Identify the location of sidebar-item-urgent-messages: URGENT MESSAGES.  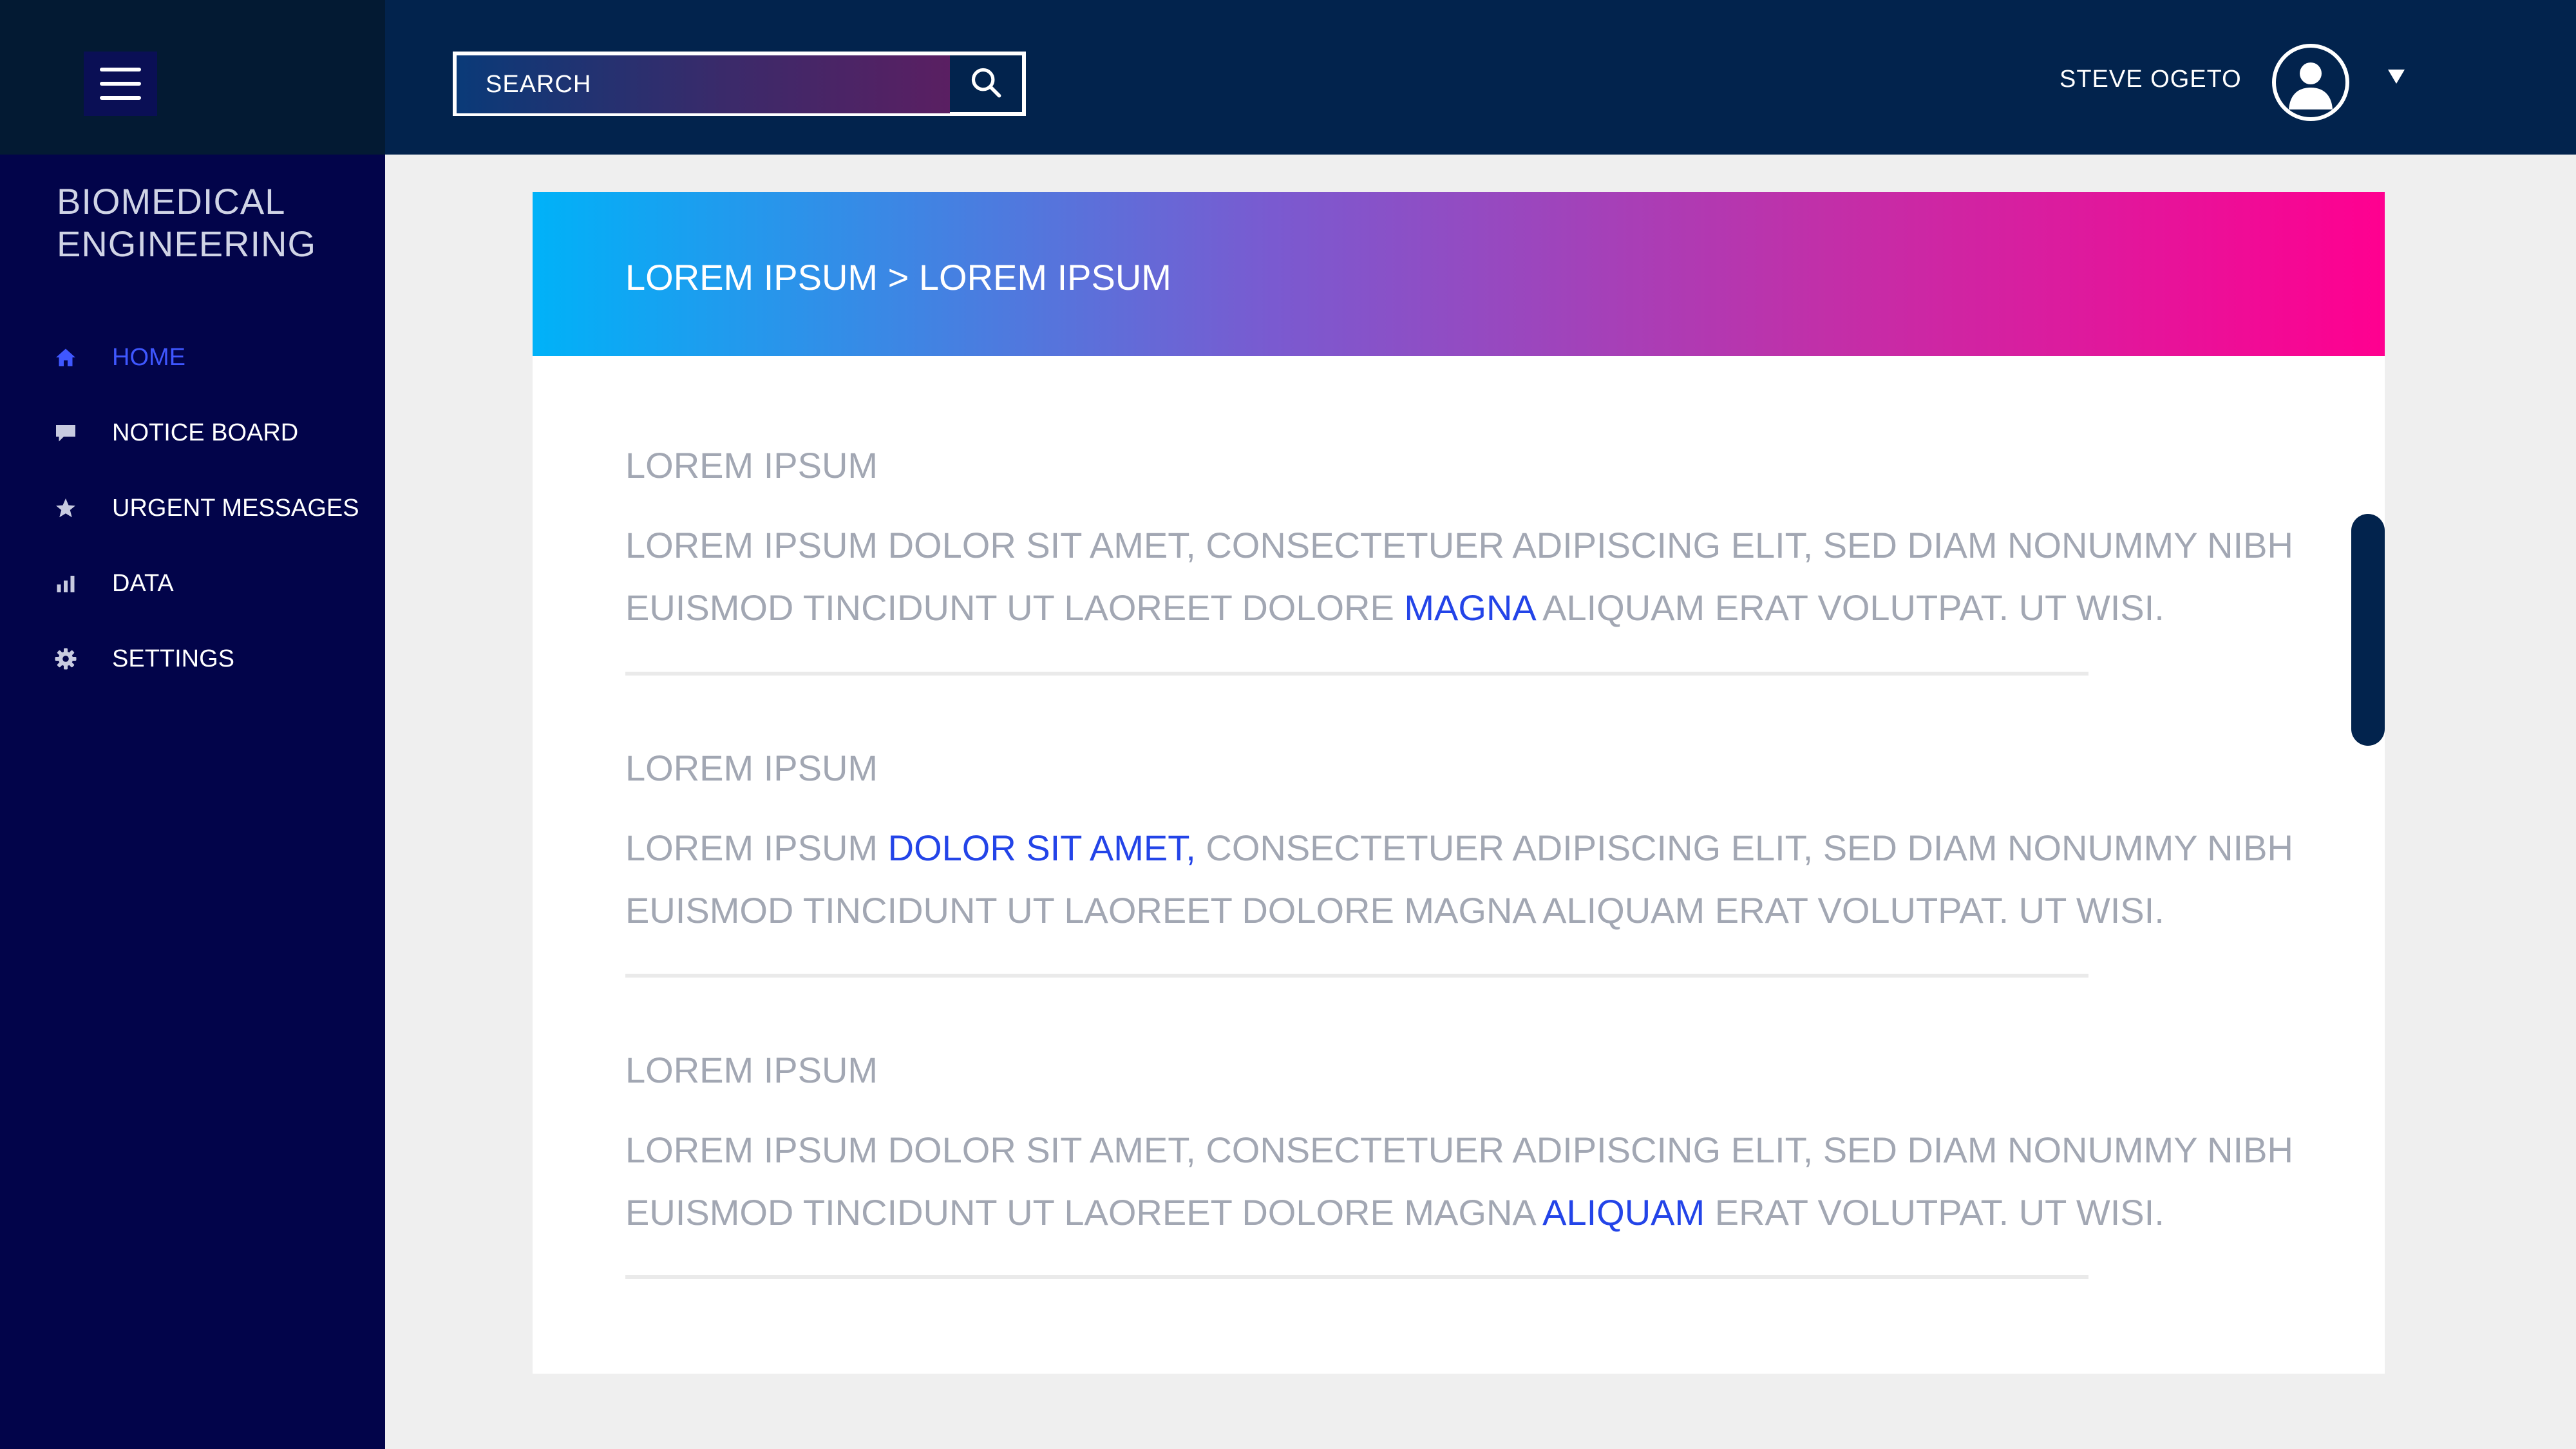
(192, 508).